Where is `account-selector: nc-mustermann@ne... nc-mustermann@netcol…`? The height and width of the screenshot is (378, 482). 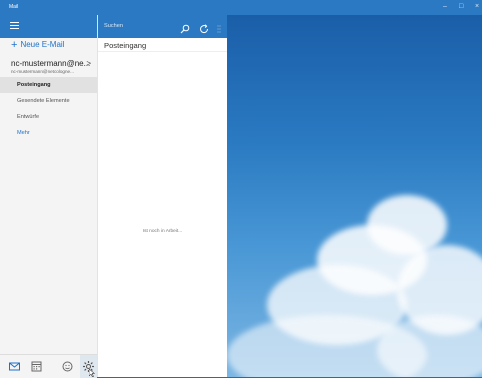
account-selector: nc-mustermann@ne... nc-mustermann@netcol… is located at coordinates (53, 66).